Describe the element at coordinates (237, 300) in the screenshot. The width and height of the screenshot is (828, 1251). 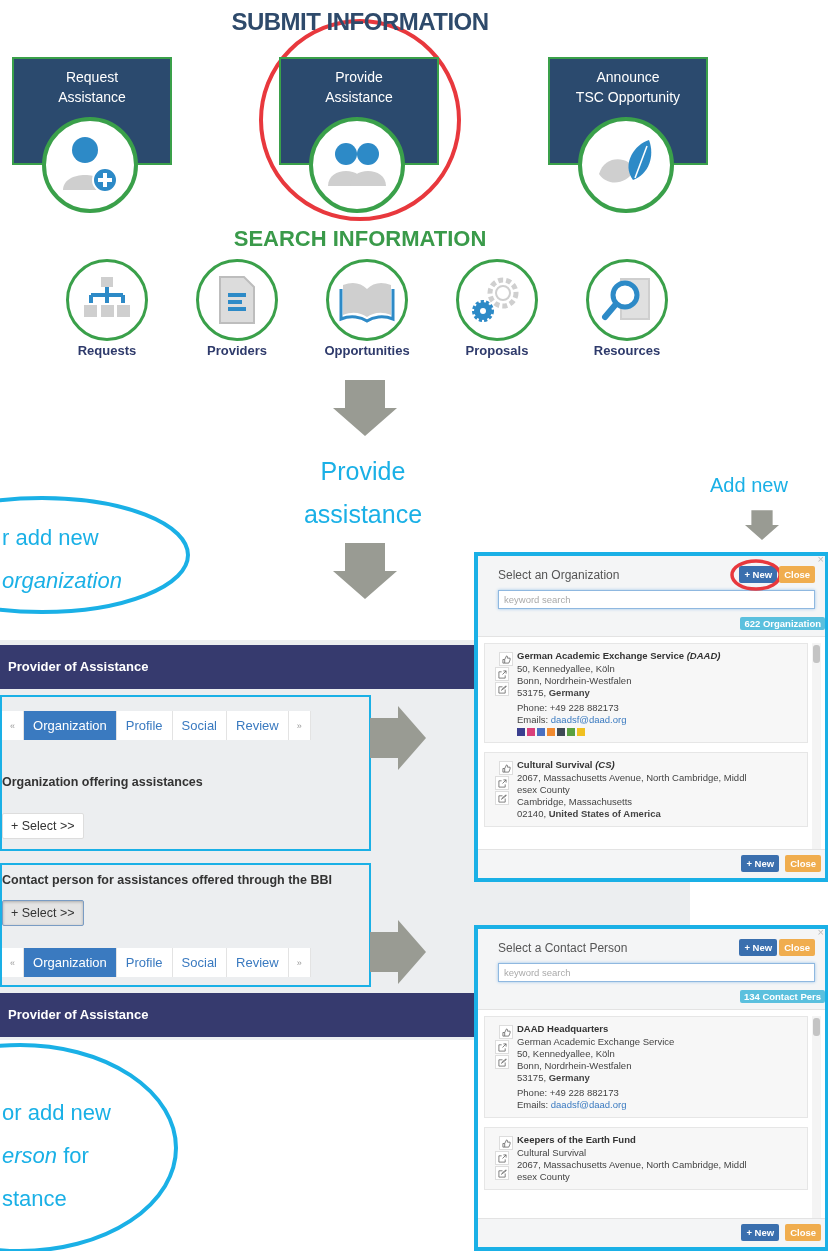
I see `document-icon` at that location.